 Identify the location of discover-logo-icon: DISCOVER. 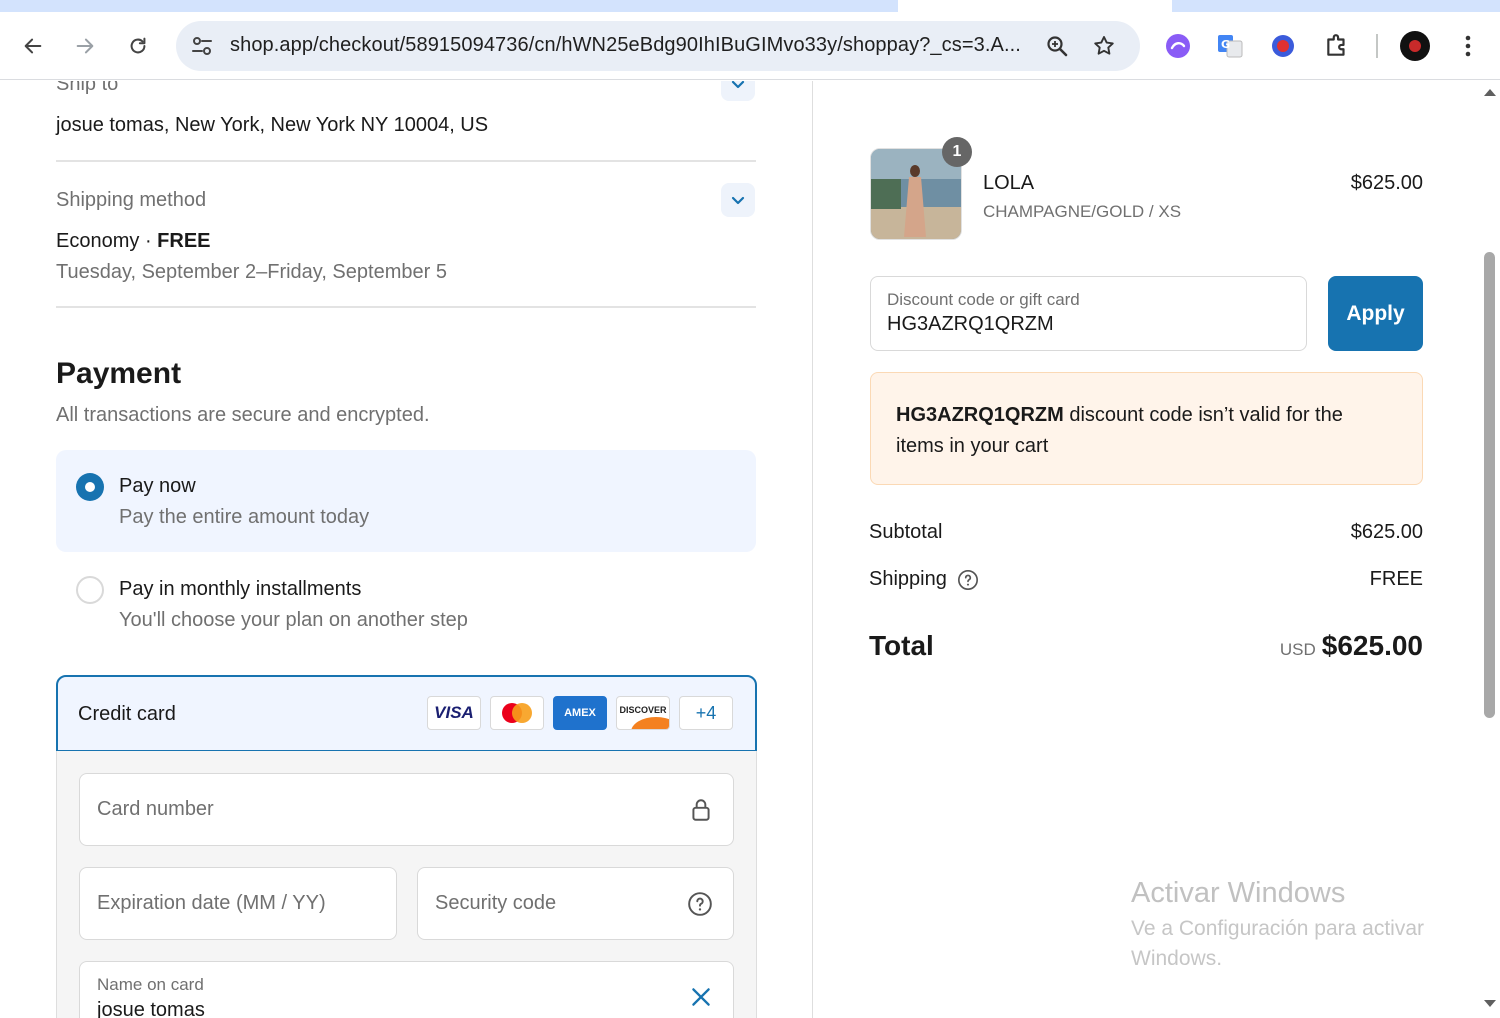
(643, 713).